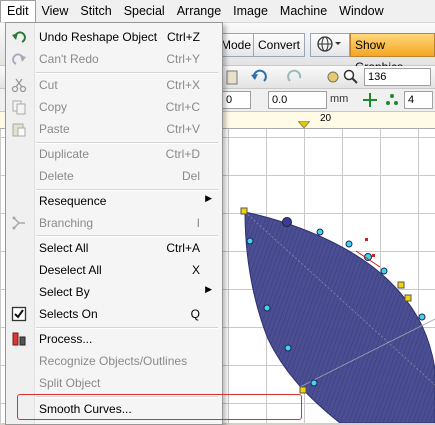  Describe the element at coordinates (113, 176) in the screenshot. I see `menu-item-delete: Delete Del` at that location.